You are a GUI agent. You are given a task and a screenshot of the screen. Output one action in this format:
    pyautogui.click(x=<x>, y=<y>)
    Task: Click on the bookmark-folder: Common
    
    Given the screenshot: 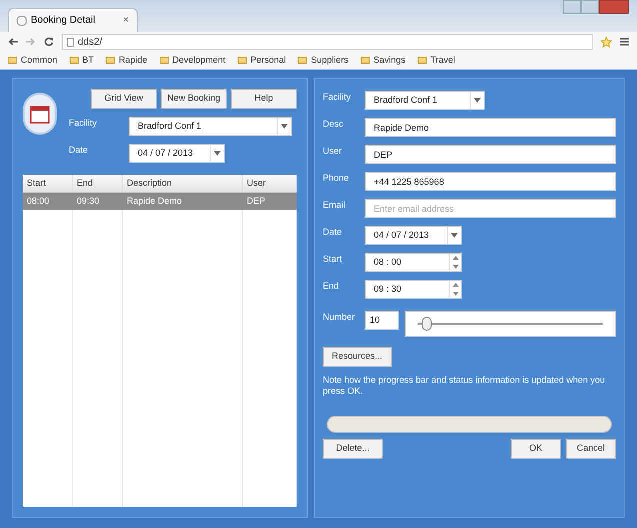 What is the action you would take?
    pyautogui.click(x=33, y=61)
    